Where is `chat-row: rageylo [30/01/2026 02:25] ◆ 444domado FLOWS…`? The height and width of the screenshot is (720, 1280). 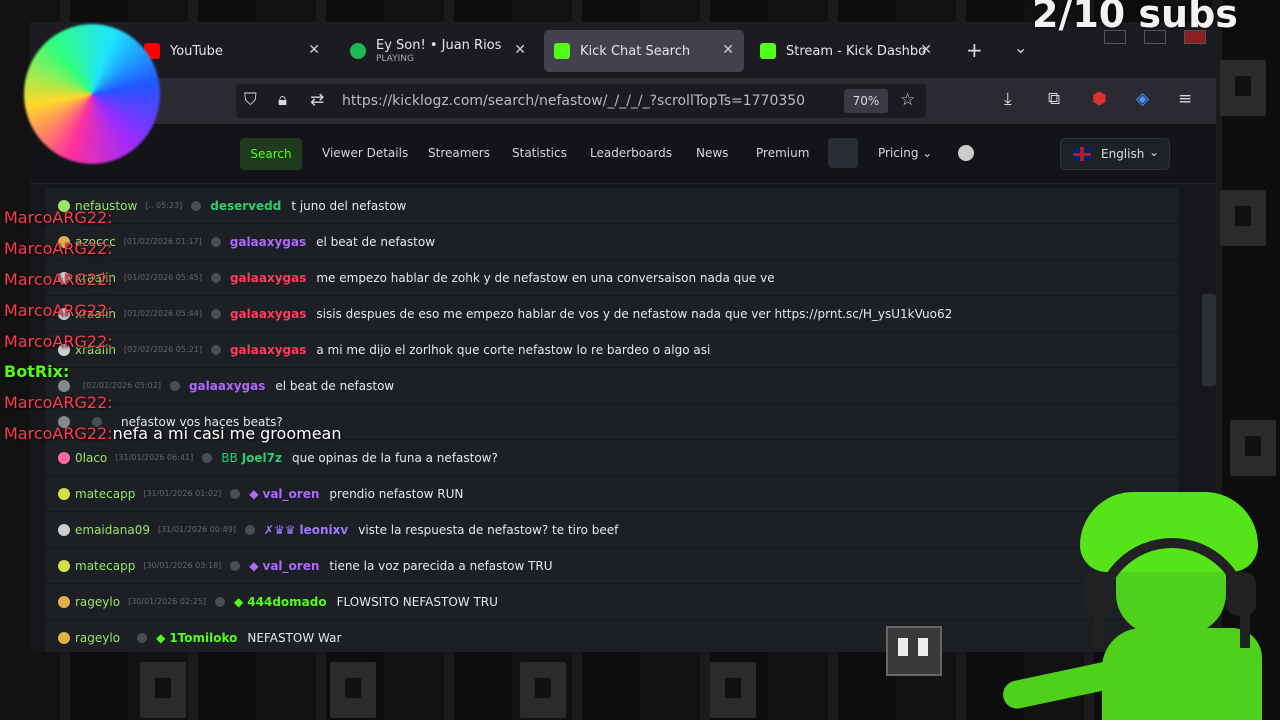 chat-row: rageylo [30/01/2026 02:25] ◆ 444domado FLOWS… is located at coordinates (612, 602).